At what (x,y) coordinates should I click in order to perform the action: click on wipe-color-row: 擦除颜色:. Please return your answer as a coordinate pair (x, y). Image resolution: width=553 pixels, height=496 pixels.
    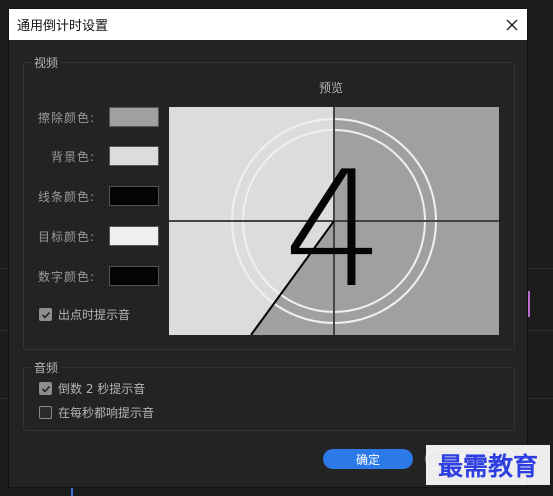
    Looking at the image, I should click on (91, 117).